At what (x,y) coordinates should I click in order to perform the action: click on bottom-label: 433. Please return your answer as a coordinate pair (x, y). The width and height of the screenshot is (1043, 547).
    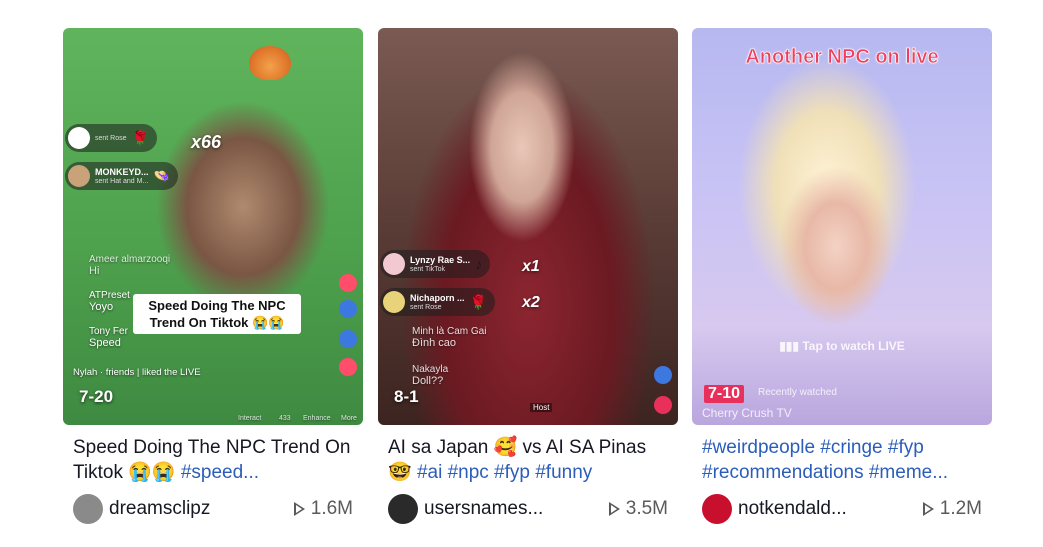
    Looking at the image, I should click on (285, 418).